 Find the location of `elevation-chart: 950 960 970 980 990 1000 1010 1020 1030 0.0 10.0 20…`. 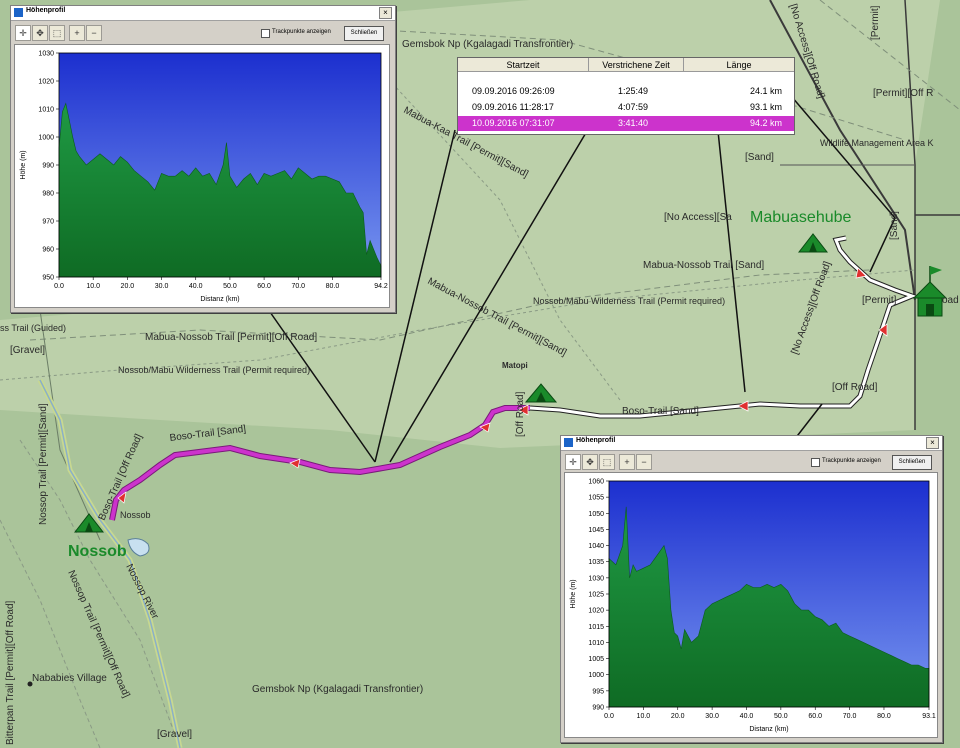

elevation-chart: 950 960 970 980 990 1000 1010 1020 1030 0.0 10.0 20… is located at coordinates (202, 176).